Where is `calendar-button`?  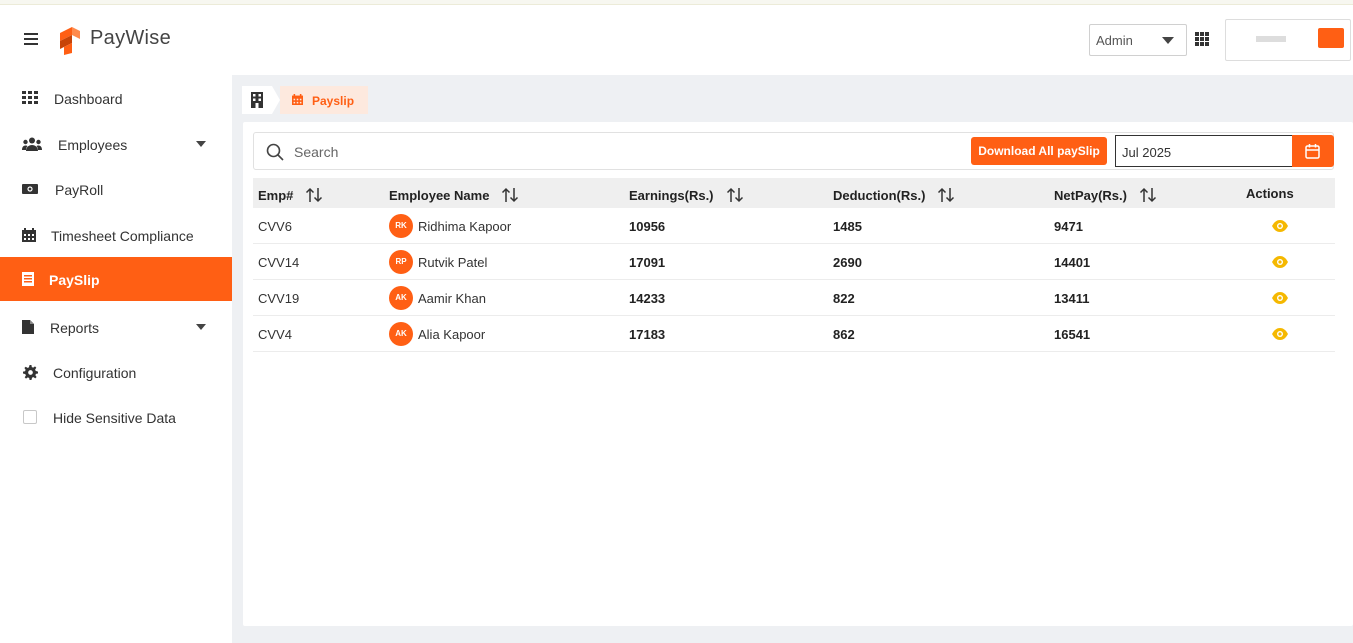
calendar-button is located at coordinates (1313, 151).